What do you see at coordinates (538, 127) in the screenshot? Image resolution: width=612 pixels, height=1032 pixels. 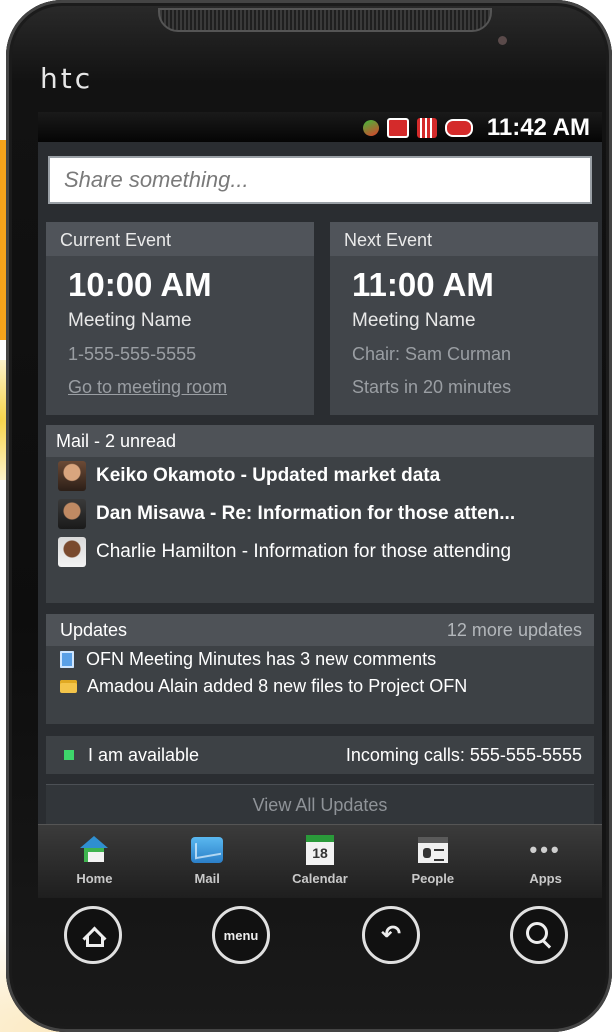 I see `status-clock: 11:42 AM` at bounding box center [538, 127].